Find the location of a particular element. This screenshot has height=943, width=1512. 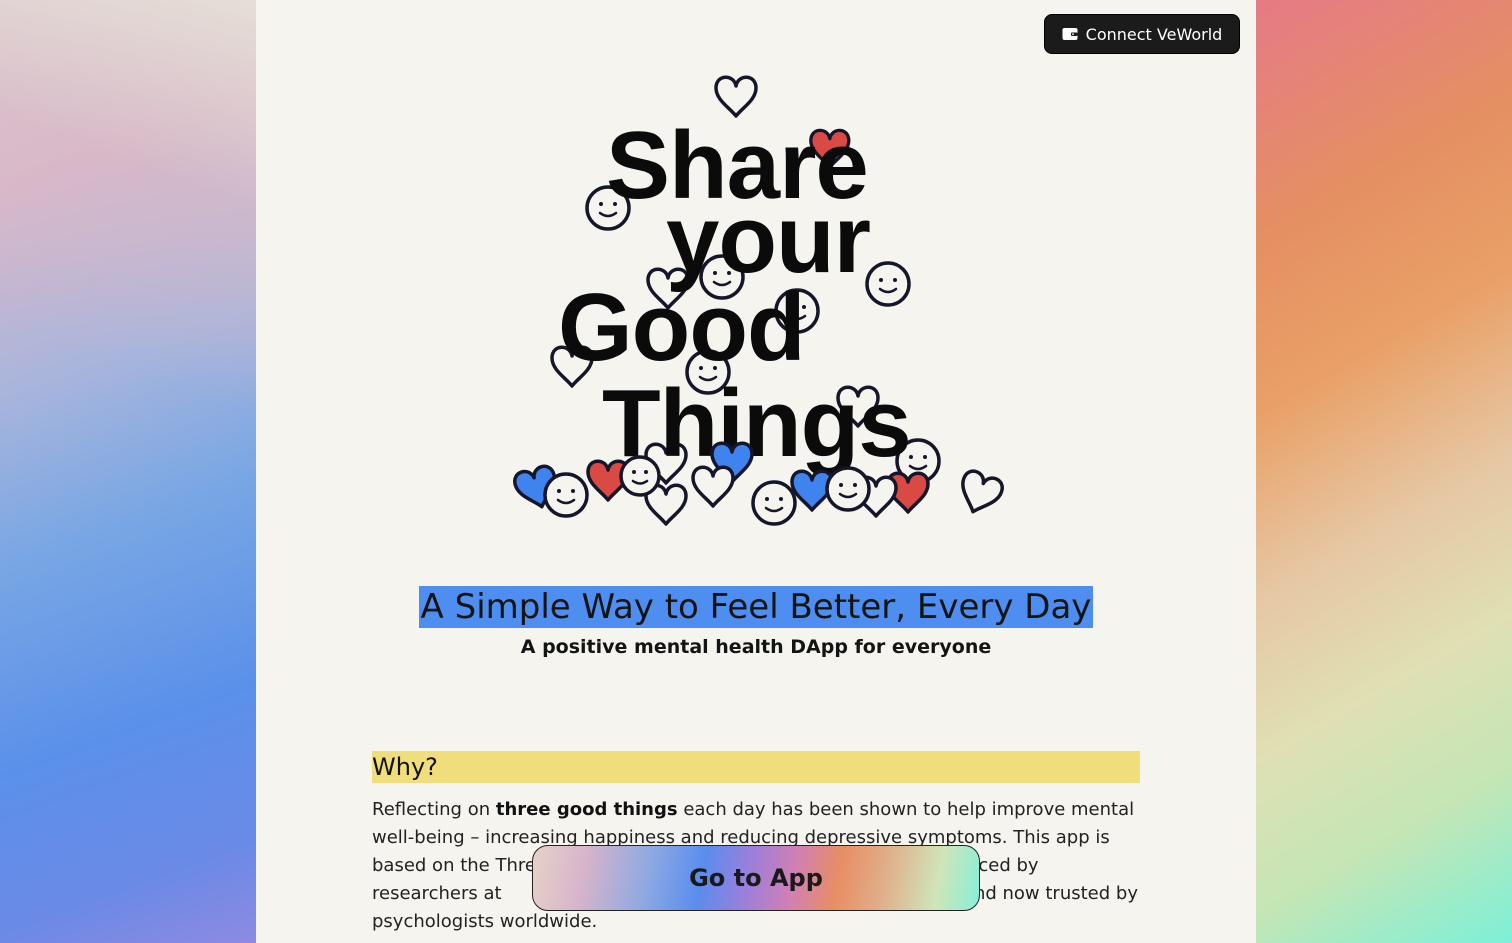

page-subtitle: A Simple Way to Feel Better, Every Day is located at coordinates (756, 607).